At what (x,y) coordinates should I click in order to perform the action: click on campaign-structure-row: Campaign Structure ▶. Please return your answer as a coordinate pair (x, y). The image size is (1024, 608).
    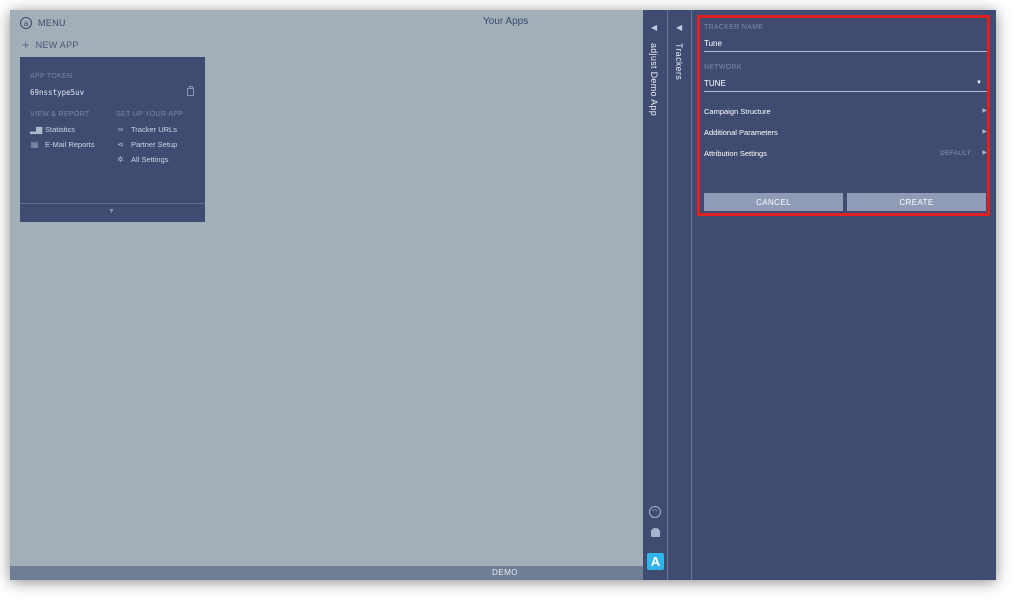
    Looking at the image, I should click on (845, 112).